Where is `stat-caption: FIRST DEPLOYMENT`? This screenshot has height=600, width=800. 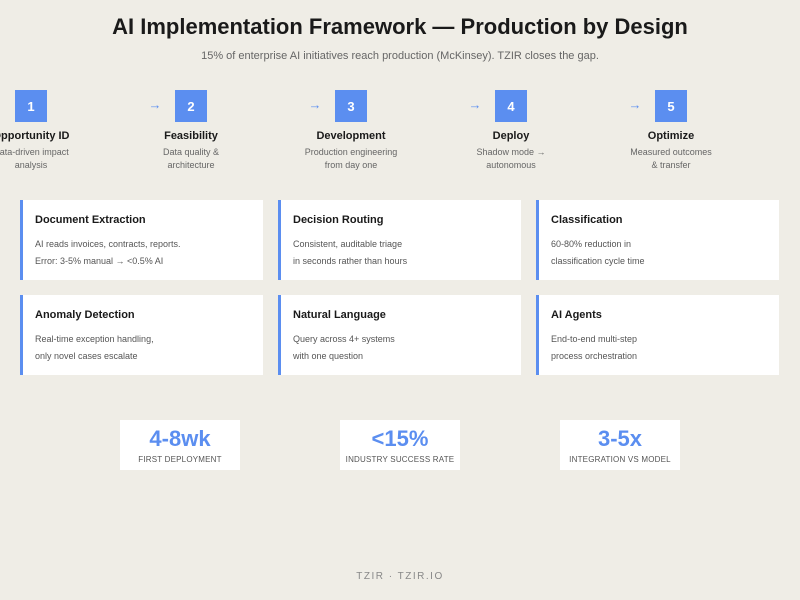 stat-caption: FIRST DEPLOYMENT is located at coordinates (180, 459).